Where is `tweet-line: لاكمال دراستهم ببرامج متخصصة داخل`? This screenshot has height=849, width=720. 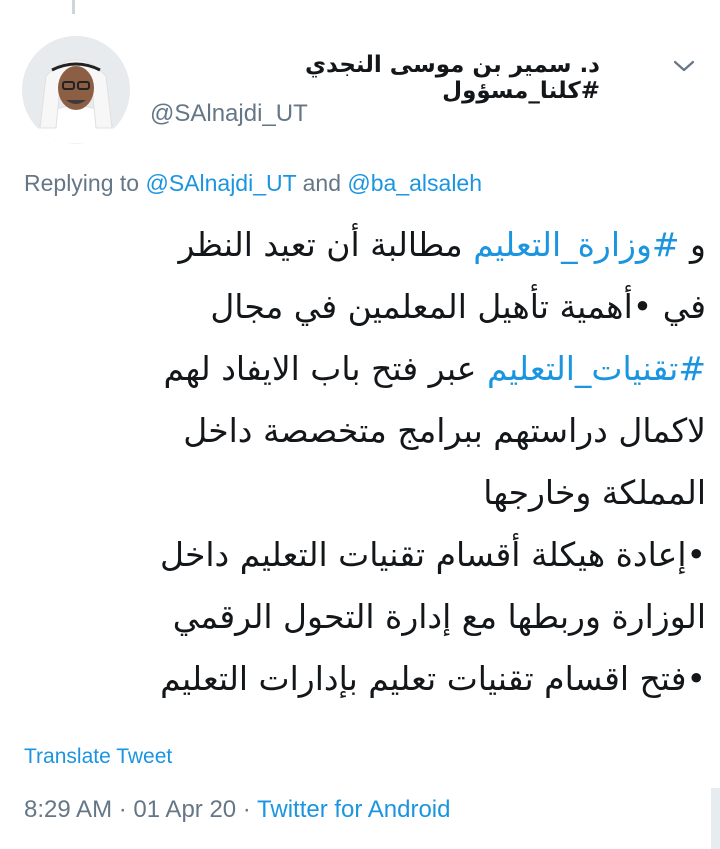 tweet-line: لاكمال دراستهم ببرامج متخصصة داخل is located at coordinates (444, 430).